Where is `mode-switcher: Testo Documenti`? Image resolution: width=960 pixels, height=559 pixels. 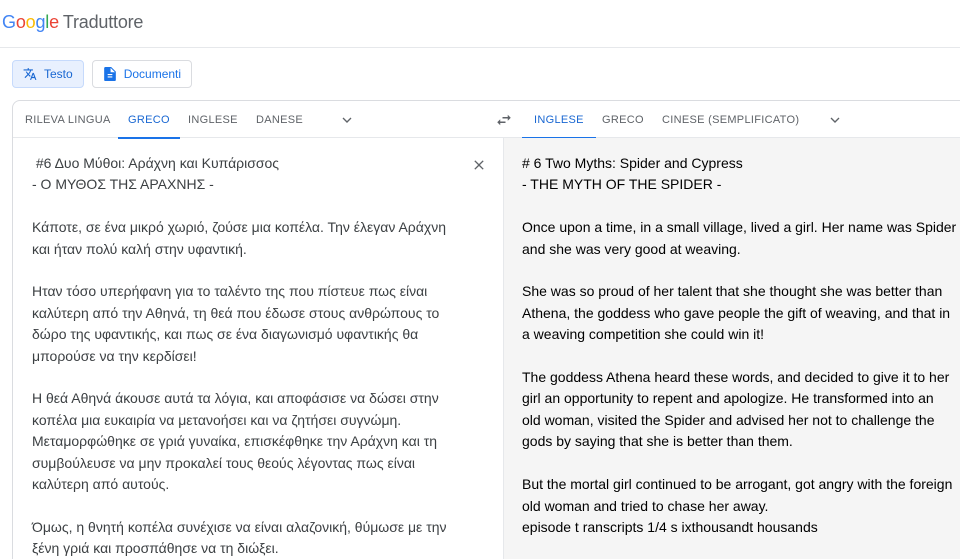 mode-switcher: Testo Documenti is located at coordinates (102, 74).